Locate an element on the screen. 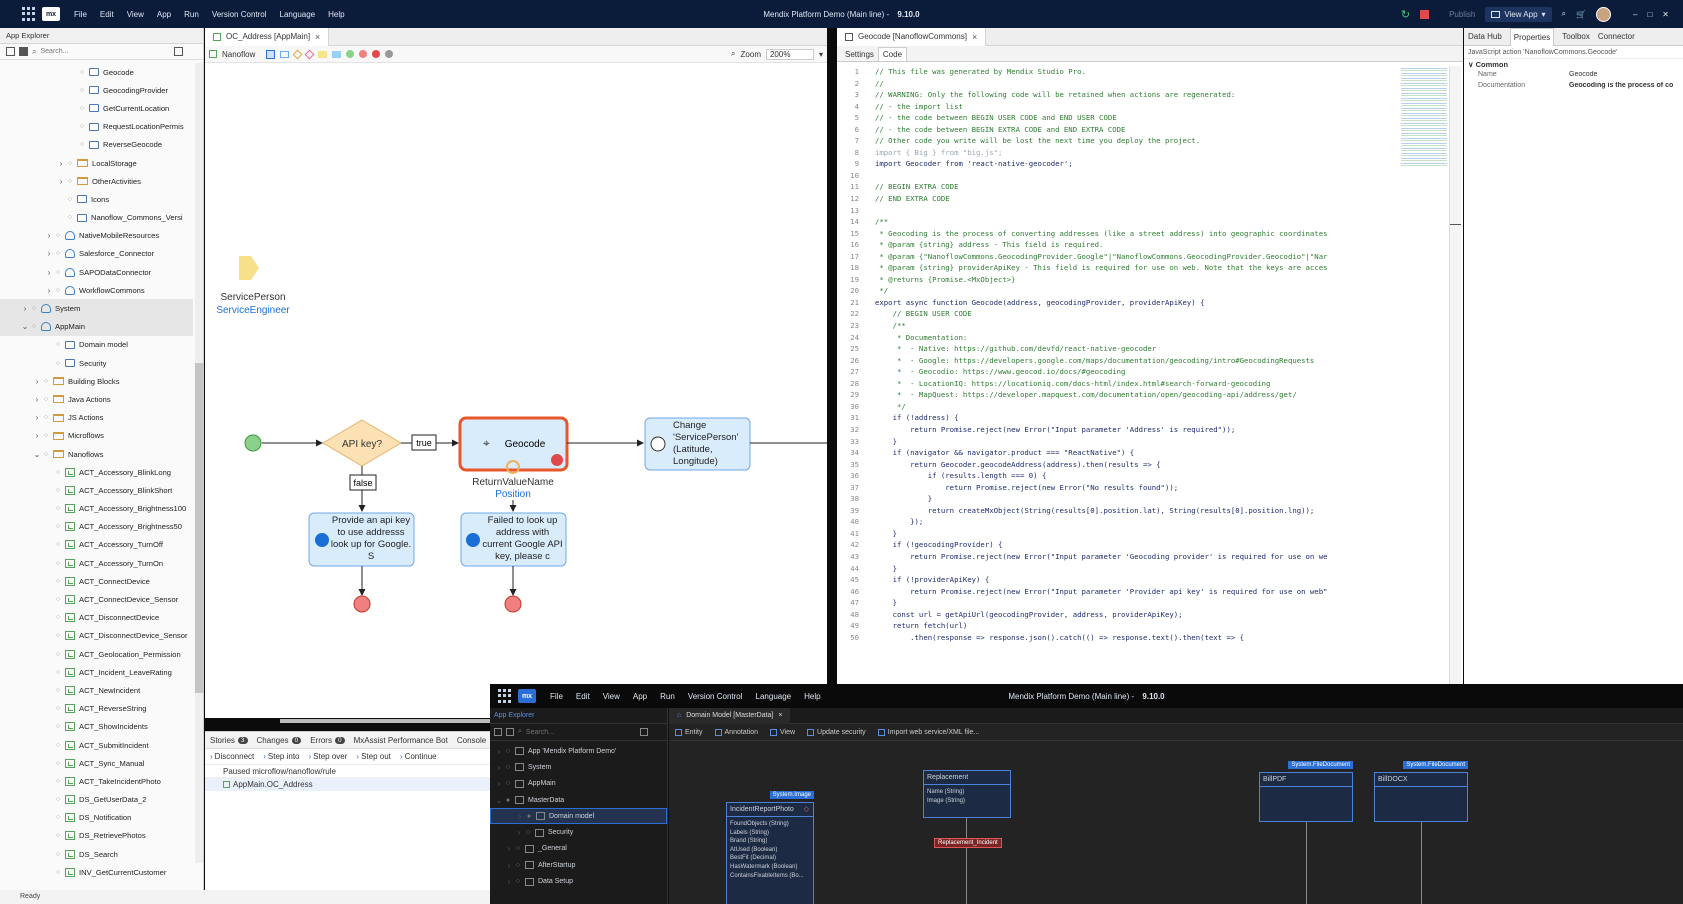 The image size is (1683, 904). tree-item: › ○ SAPODataConnector is located at coordinates (96, 272).